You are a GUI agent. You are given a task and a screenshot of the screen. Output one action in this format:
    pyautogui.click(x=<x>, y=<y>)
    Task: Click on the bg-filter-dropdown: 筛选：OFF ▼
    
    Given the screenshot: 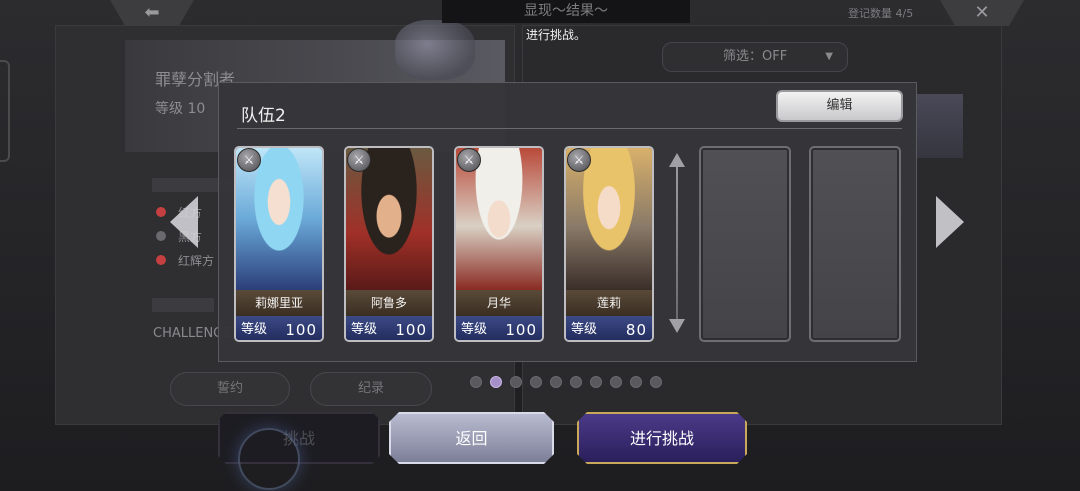 What is the action you would take?
    pyautogui.click(x=755, y=57)
    